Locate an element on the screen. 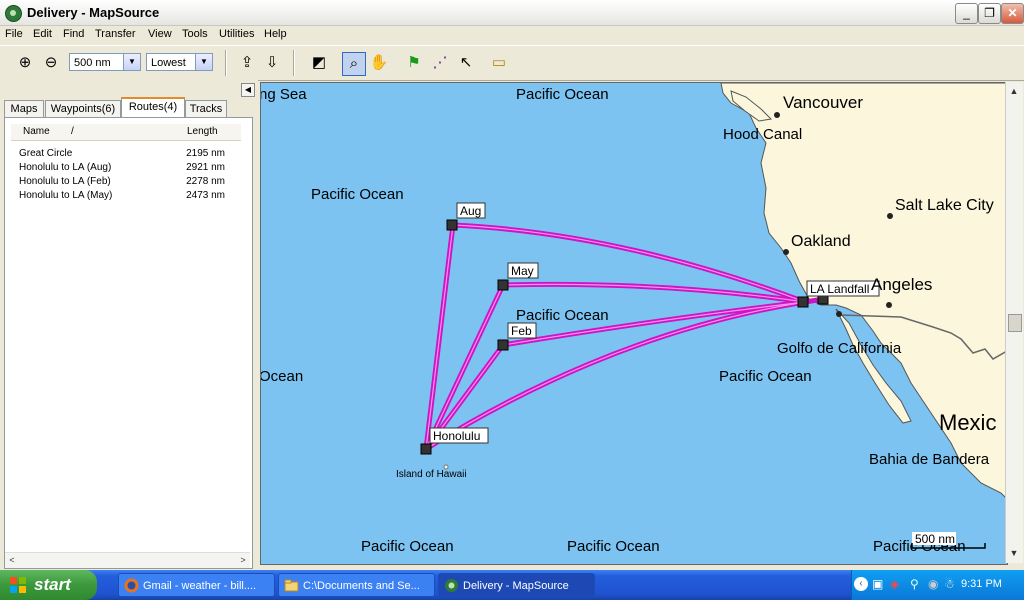  zoom-scale-value: 500 nm is located at coordinates (92, 63).